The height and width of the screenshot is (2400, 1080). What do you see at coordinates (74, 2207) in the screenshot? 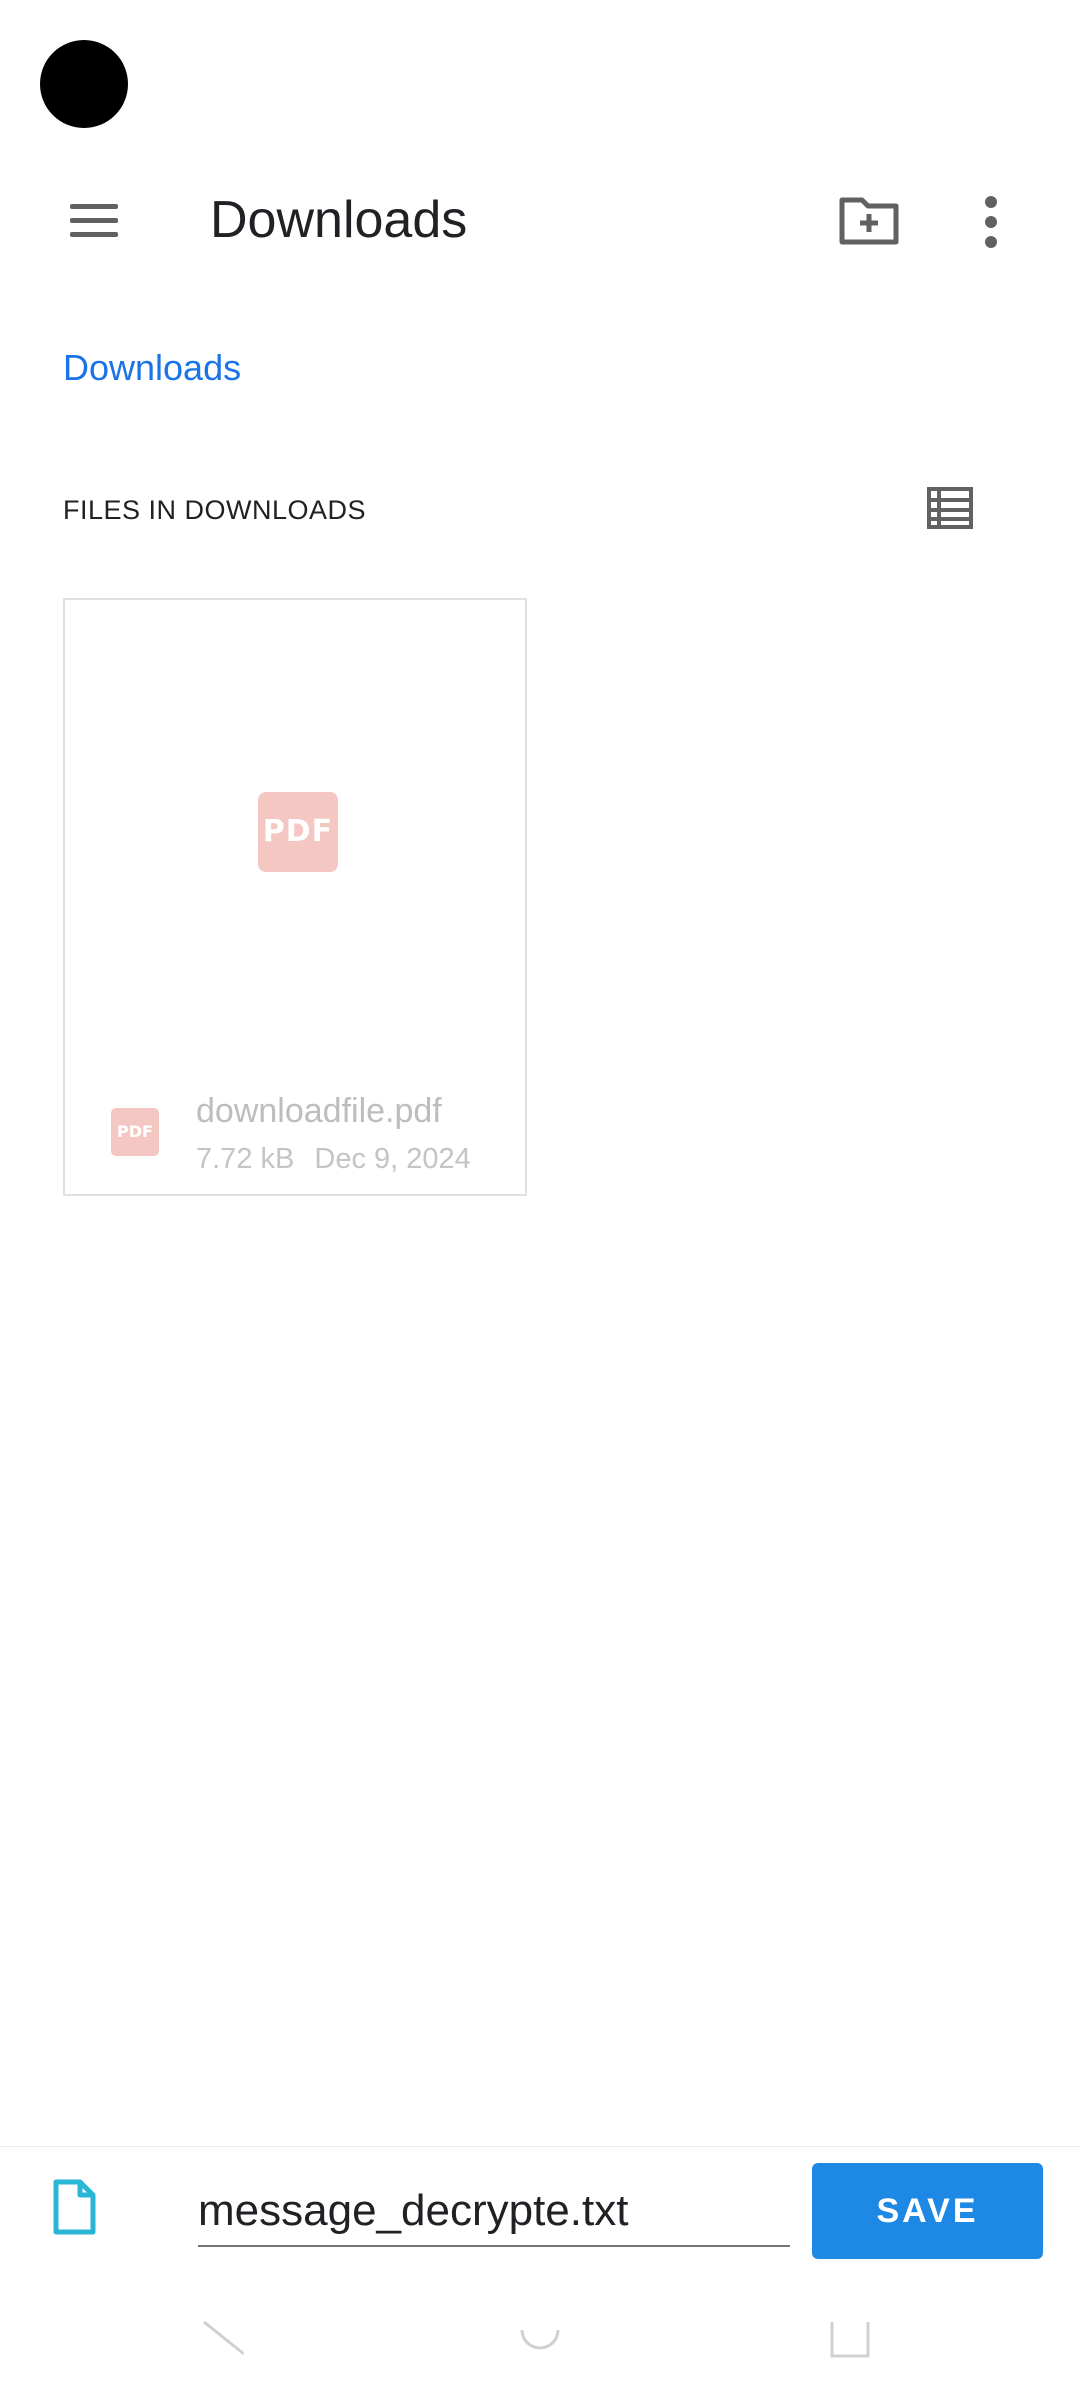
I see `document-icon` at bounding box center [74, 2207].